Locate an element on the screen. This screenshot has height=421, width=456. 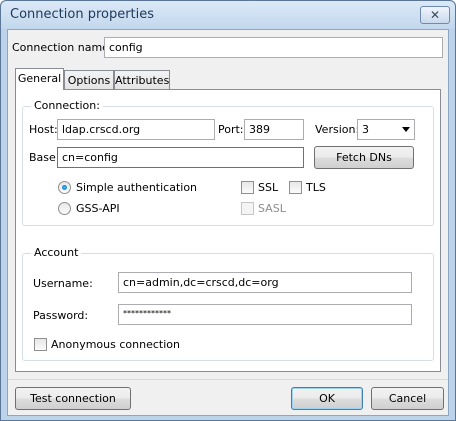
close-button: ✕ is located at coordinates (435, 15).